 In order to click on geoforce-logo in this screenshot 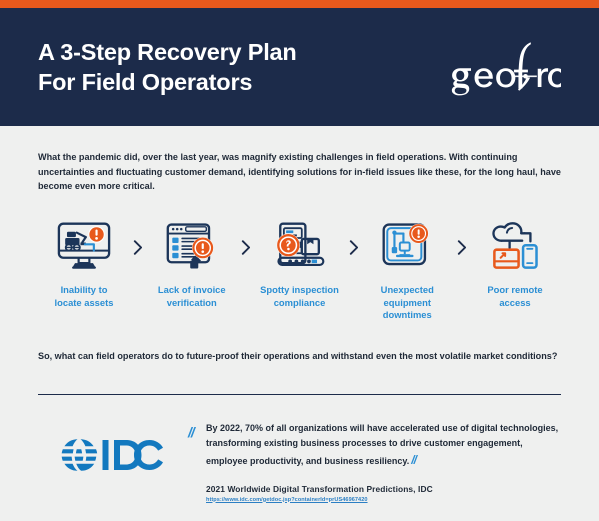, I will do `click(506, 69)`.